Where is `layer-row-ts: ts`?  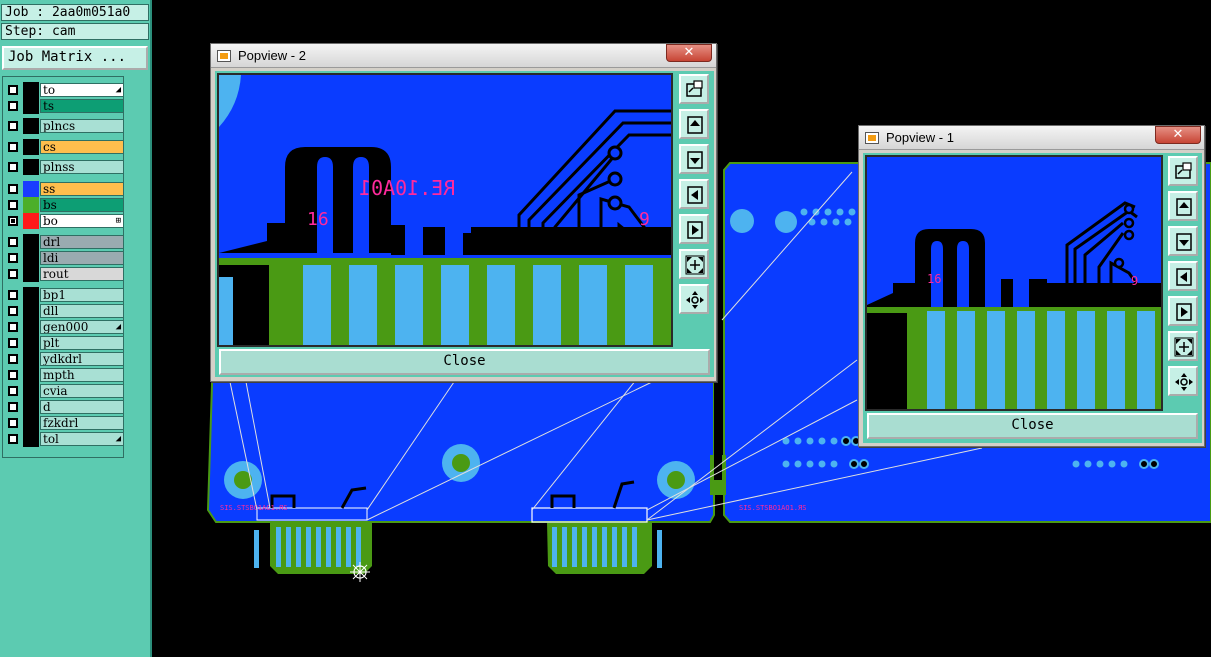 layer-row-ts: ts is located at coordinates (64, 106).